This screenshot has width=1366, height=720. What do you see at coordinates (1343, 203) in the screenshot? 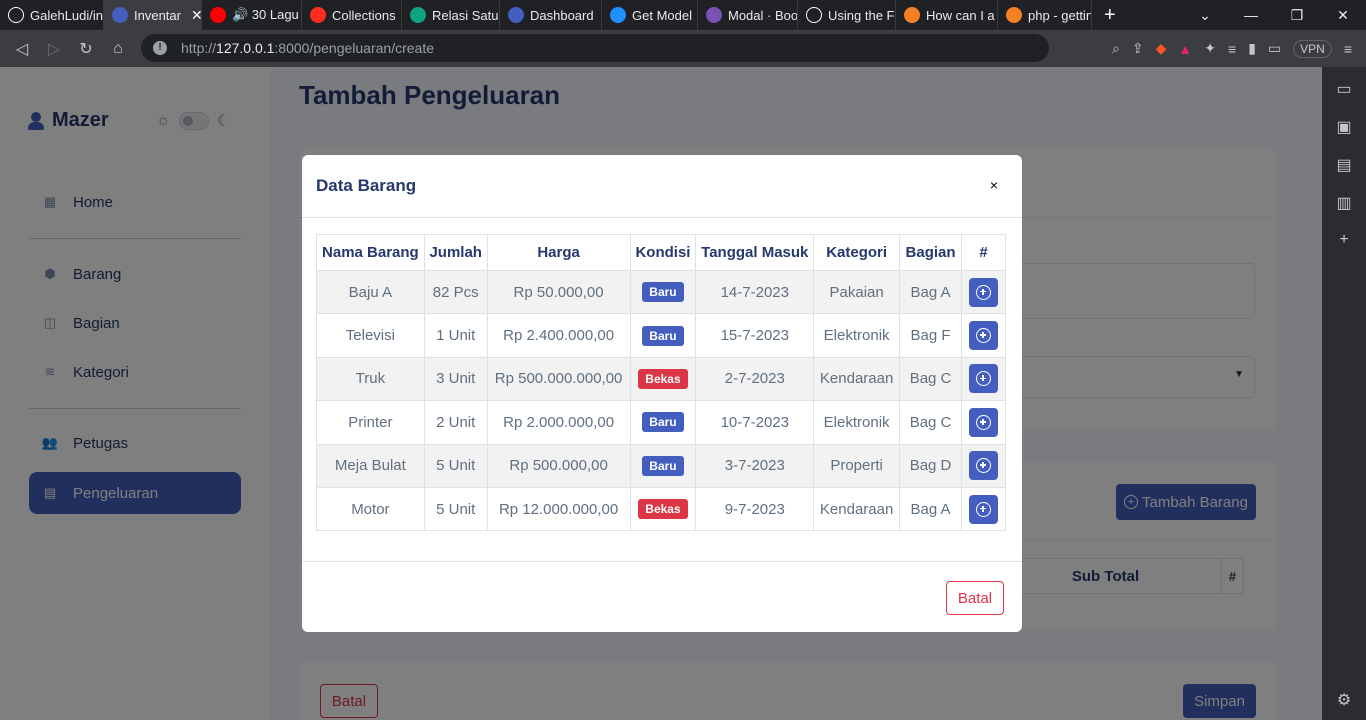
I see `reading-list-icon: ▥` at bounding box center [1343, 203].